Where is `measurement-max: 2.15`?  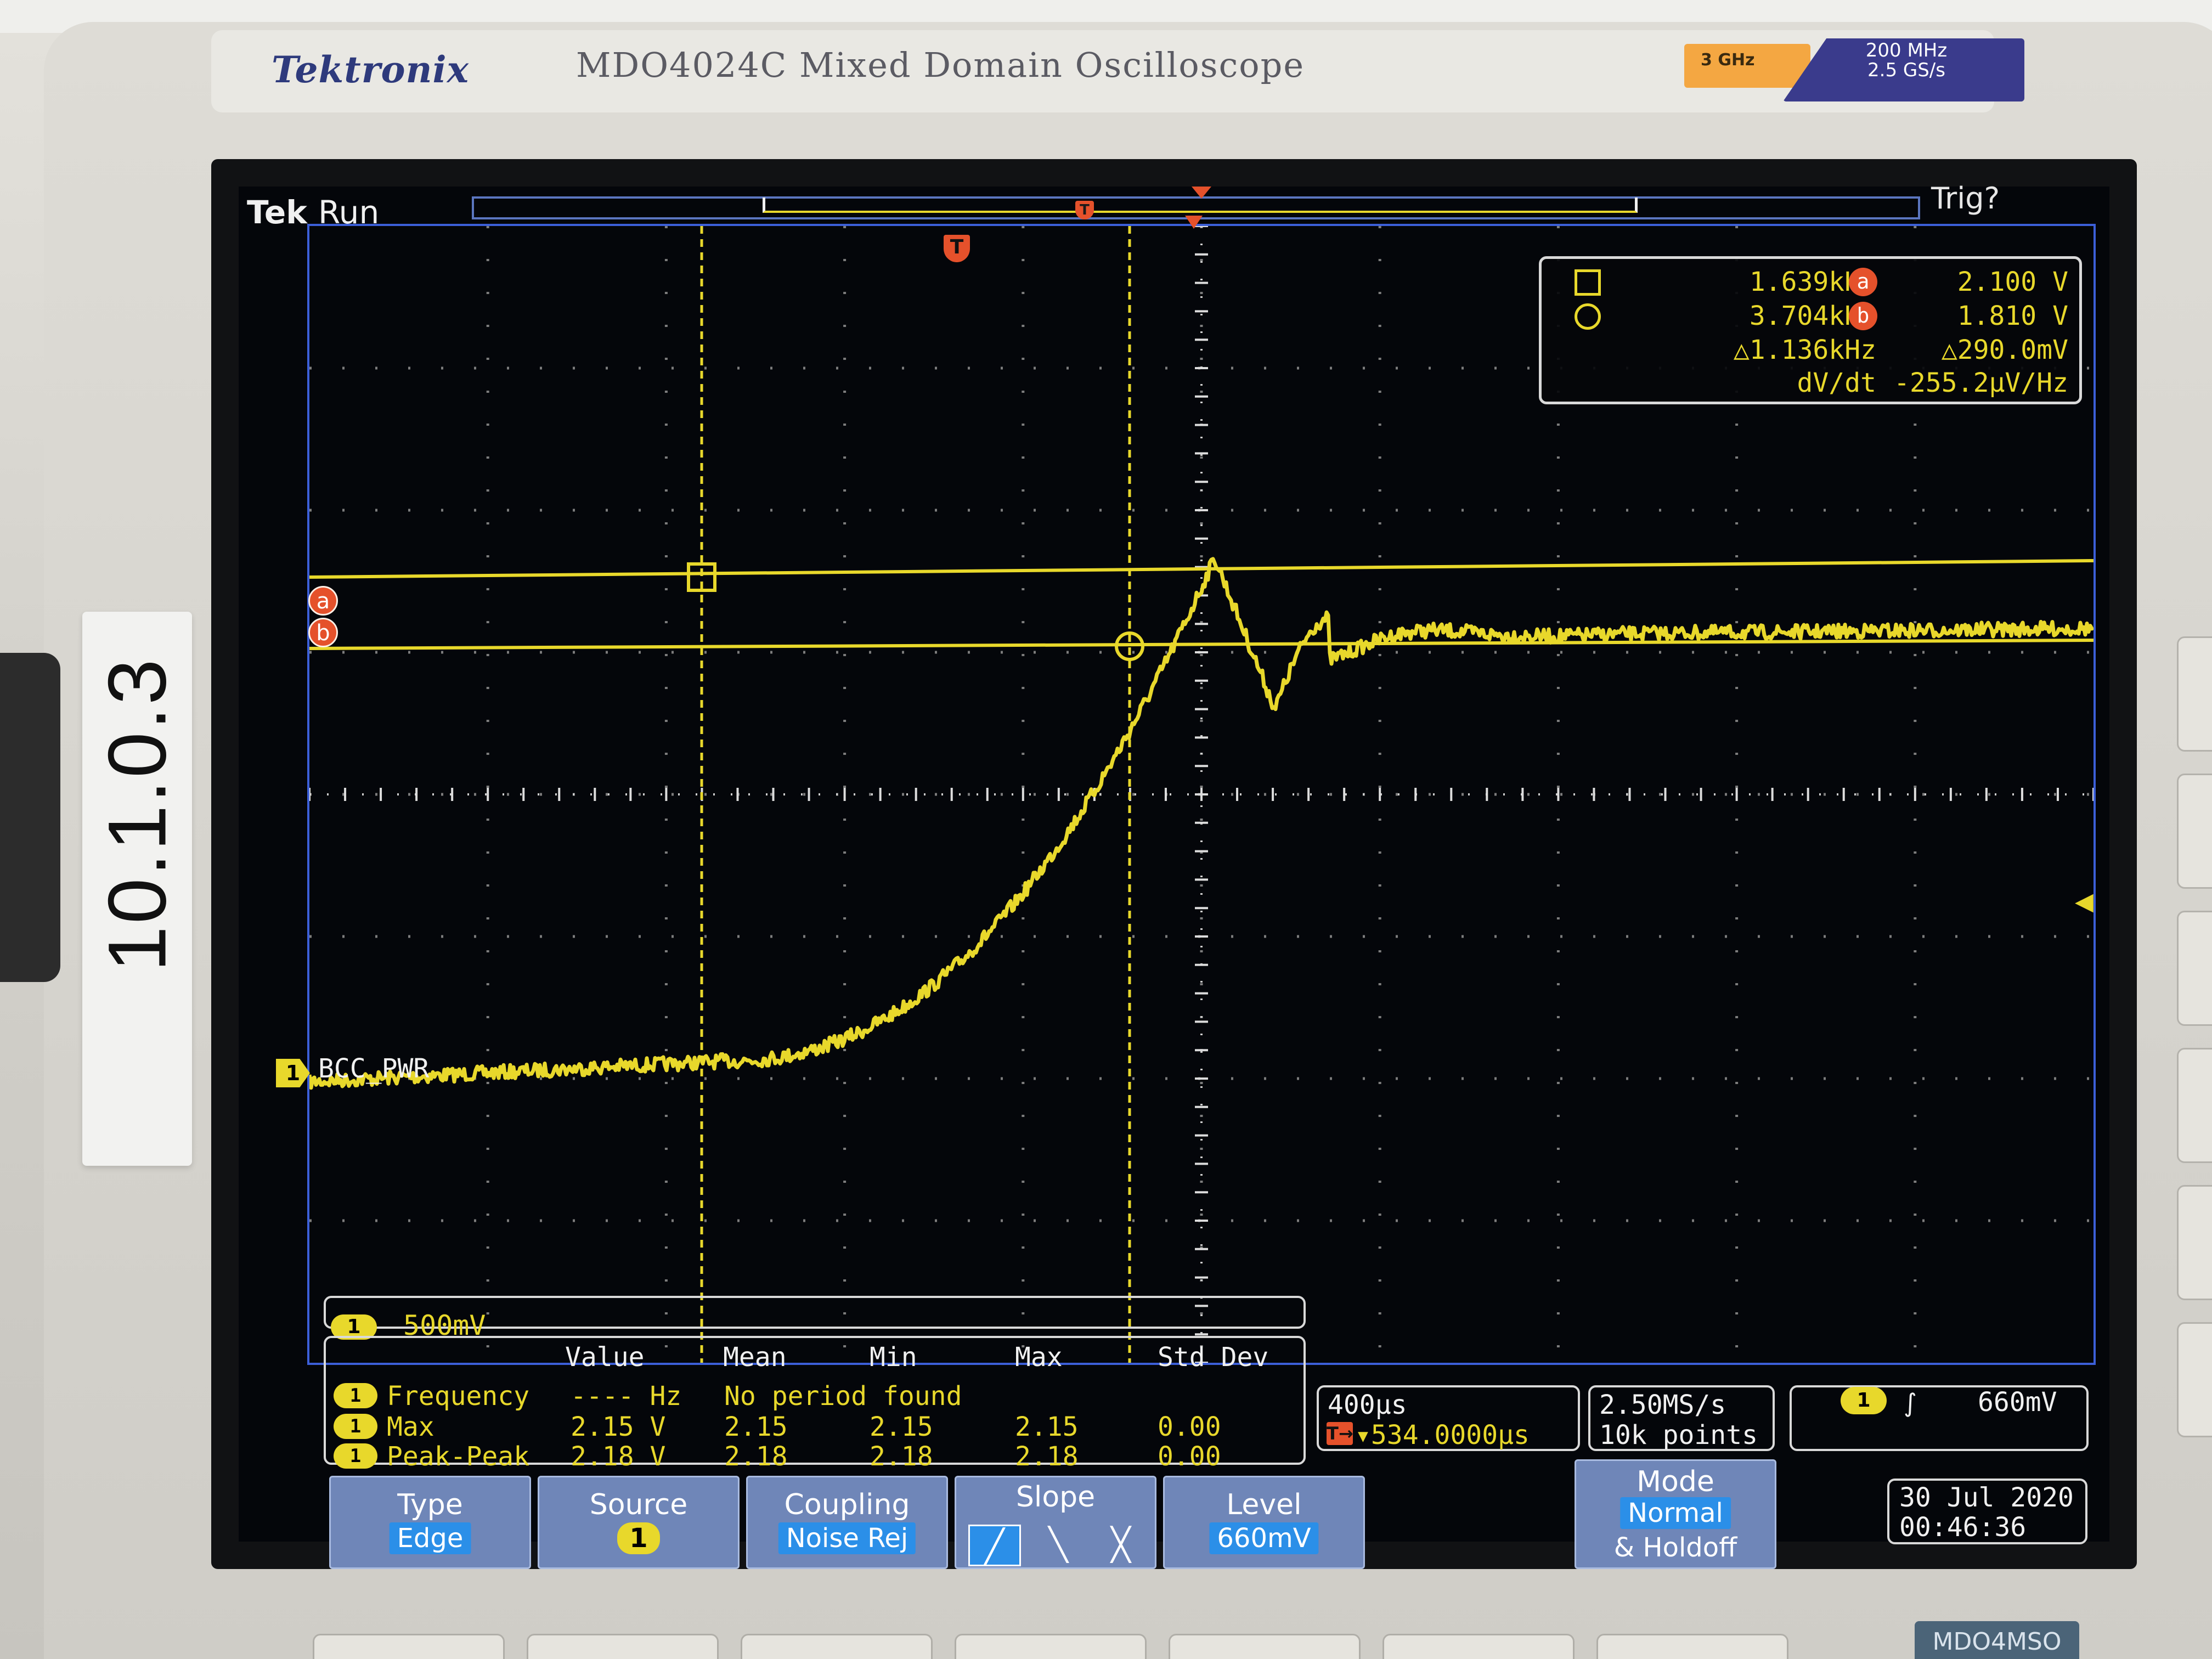 measurement-max: 2.15 is located at coordinates (1047, 1427).